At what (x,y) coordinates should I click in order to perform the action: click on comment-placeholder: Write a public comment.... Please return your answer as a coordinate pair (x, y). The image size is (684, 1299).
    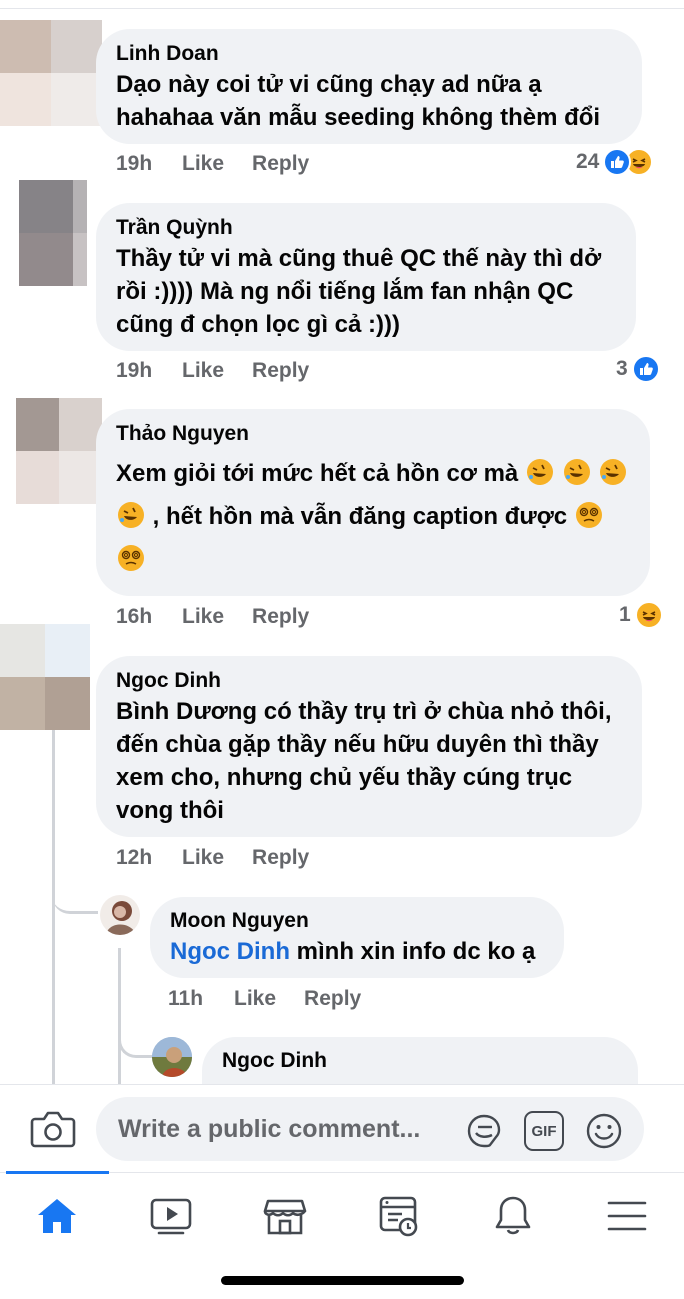
    Looking at the image, I should click on (269, 1129).